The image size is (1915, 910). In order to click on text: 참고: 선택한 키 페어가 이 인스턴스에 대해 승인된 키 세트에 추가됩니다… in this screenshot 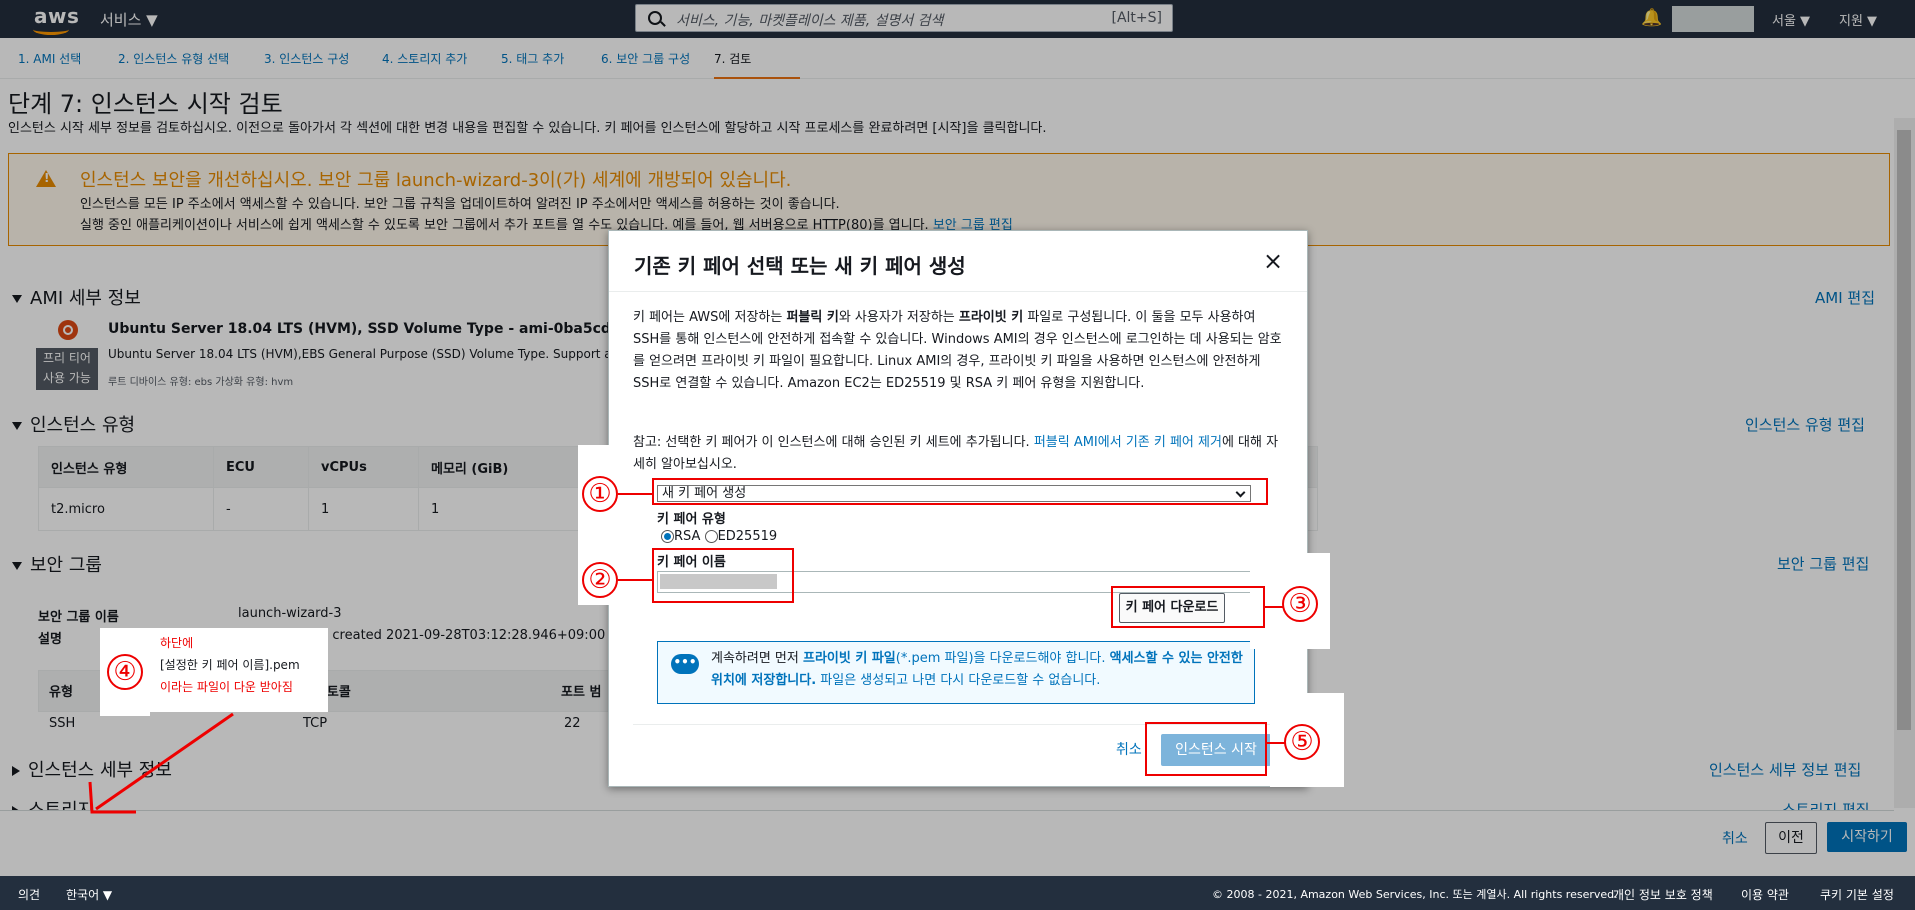, I will do `click(833, 442)`.